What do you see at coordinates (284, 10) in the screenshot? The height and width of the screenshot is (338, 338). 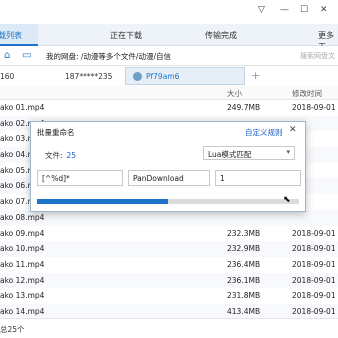 I see `minimize-icon: —` at bounding box center [284, 10].